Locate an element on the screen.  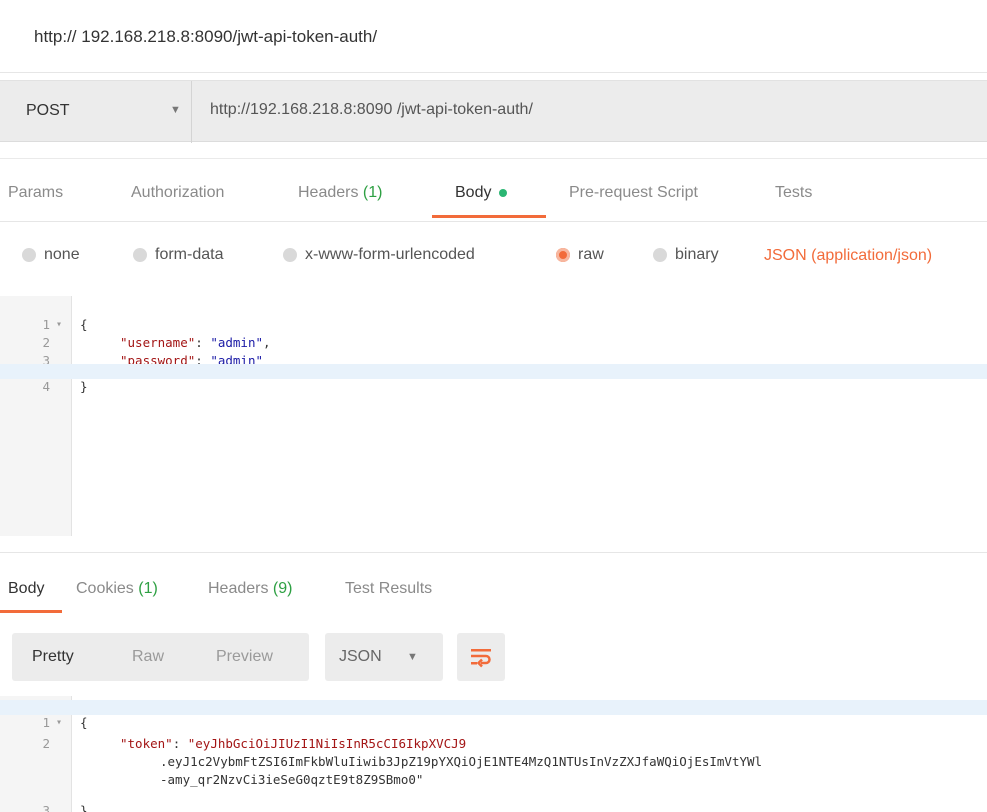
tab-body: Body is located at coordinates (481, 193).